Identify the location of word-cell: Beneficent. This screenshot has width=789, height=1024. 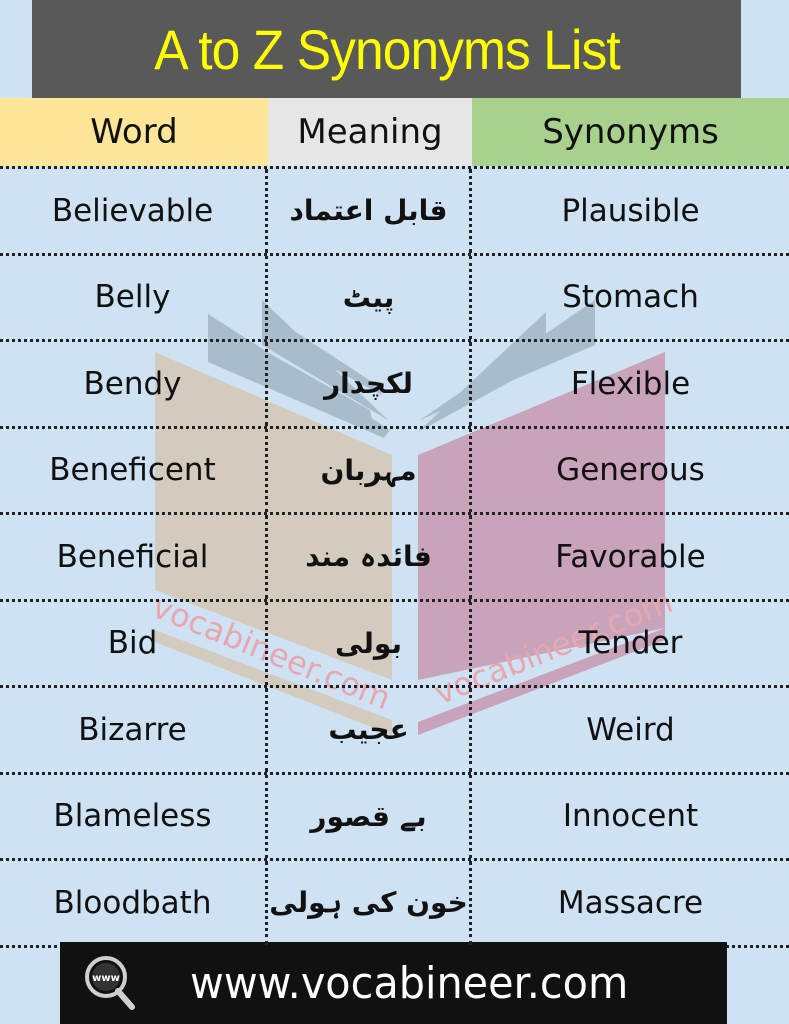
(134, 470).